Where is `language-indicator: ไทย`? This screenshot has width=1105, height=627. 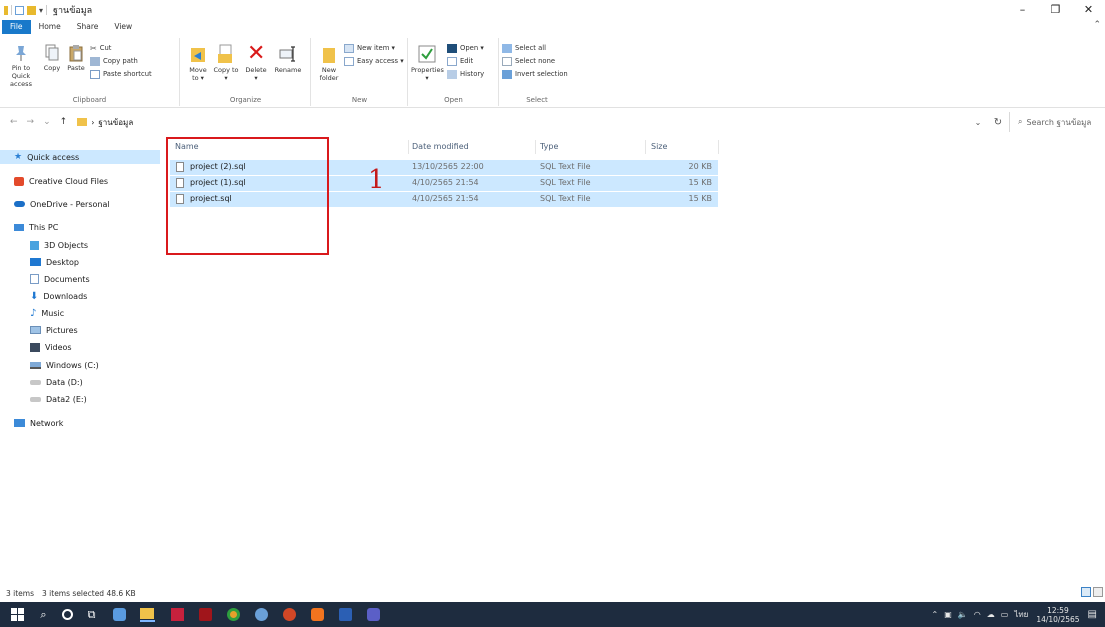 language-indicator: ไทย is located at coordinates (1021, 614).